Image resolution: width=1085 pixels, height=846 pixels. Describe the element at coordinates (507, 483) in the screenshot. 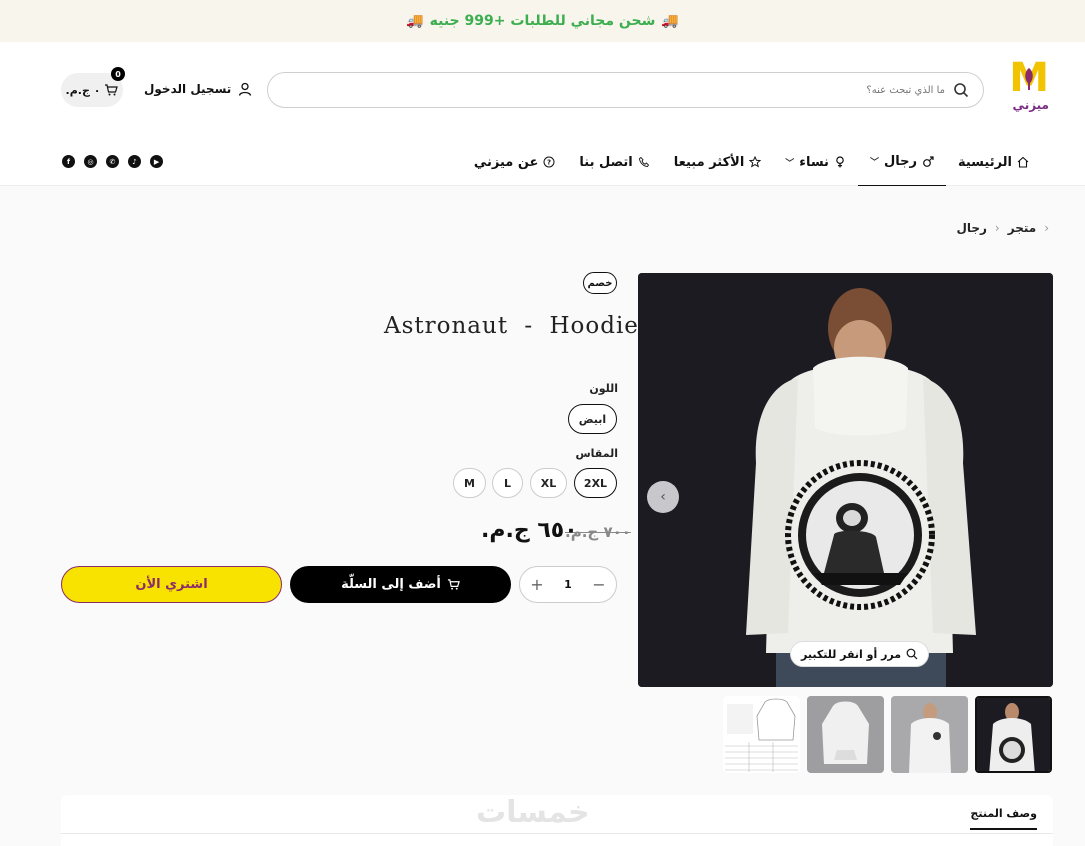

I see `size-option-l: L` at that location.